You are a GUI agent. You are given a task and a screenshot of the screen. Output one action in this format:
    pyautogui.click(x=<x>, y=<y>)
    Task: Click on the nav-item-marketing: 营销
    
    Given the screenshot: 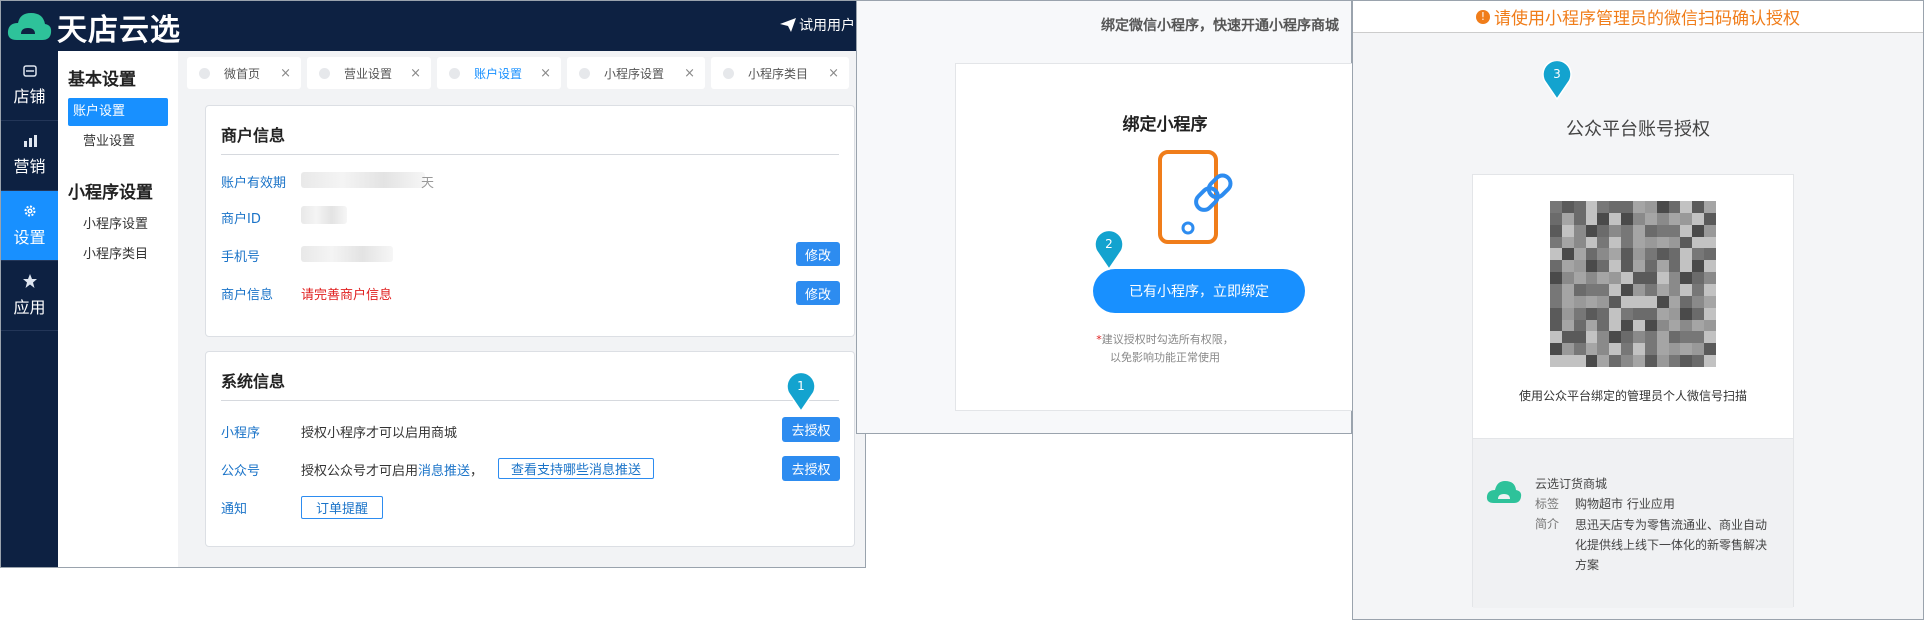 What is the action you would take?
    pyautogui.click(x=29, y=156)
    